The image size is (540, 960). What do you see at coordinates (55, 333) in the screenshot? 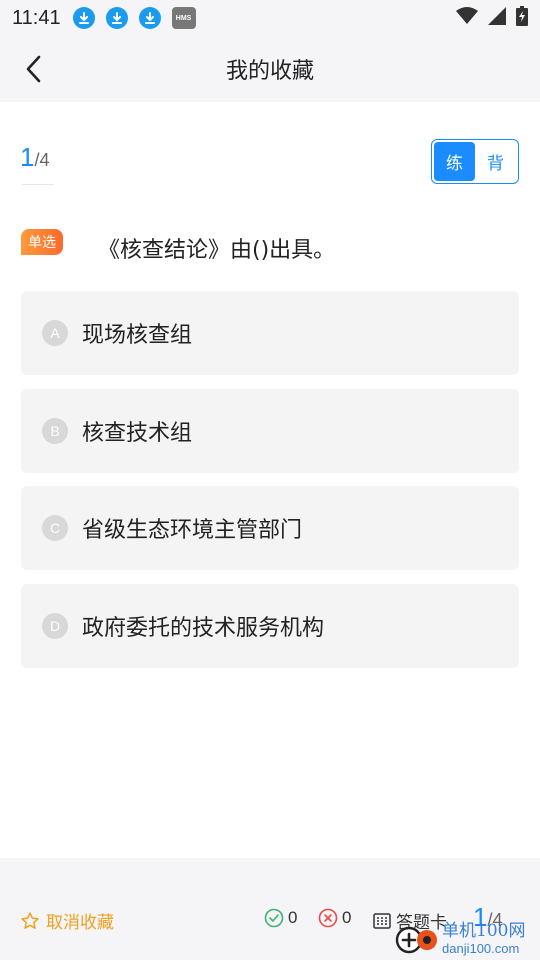
I see `option-letter: A` at bounding box center [55, 333].